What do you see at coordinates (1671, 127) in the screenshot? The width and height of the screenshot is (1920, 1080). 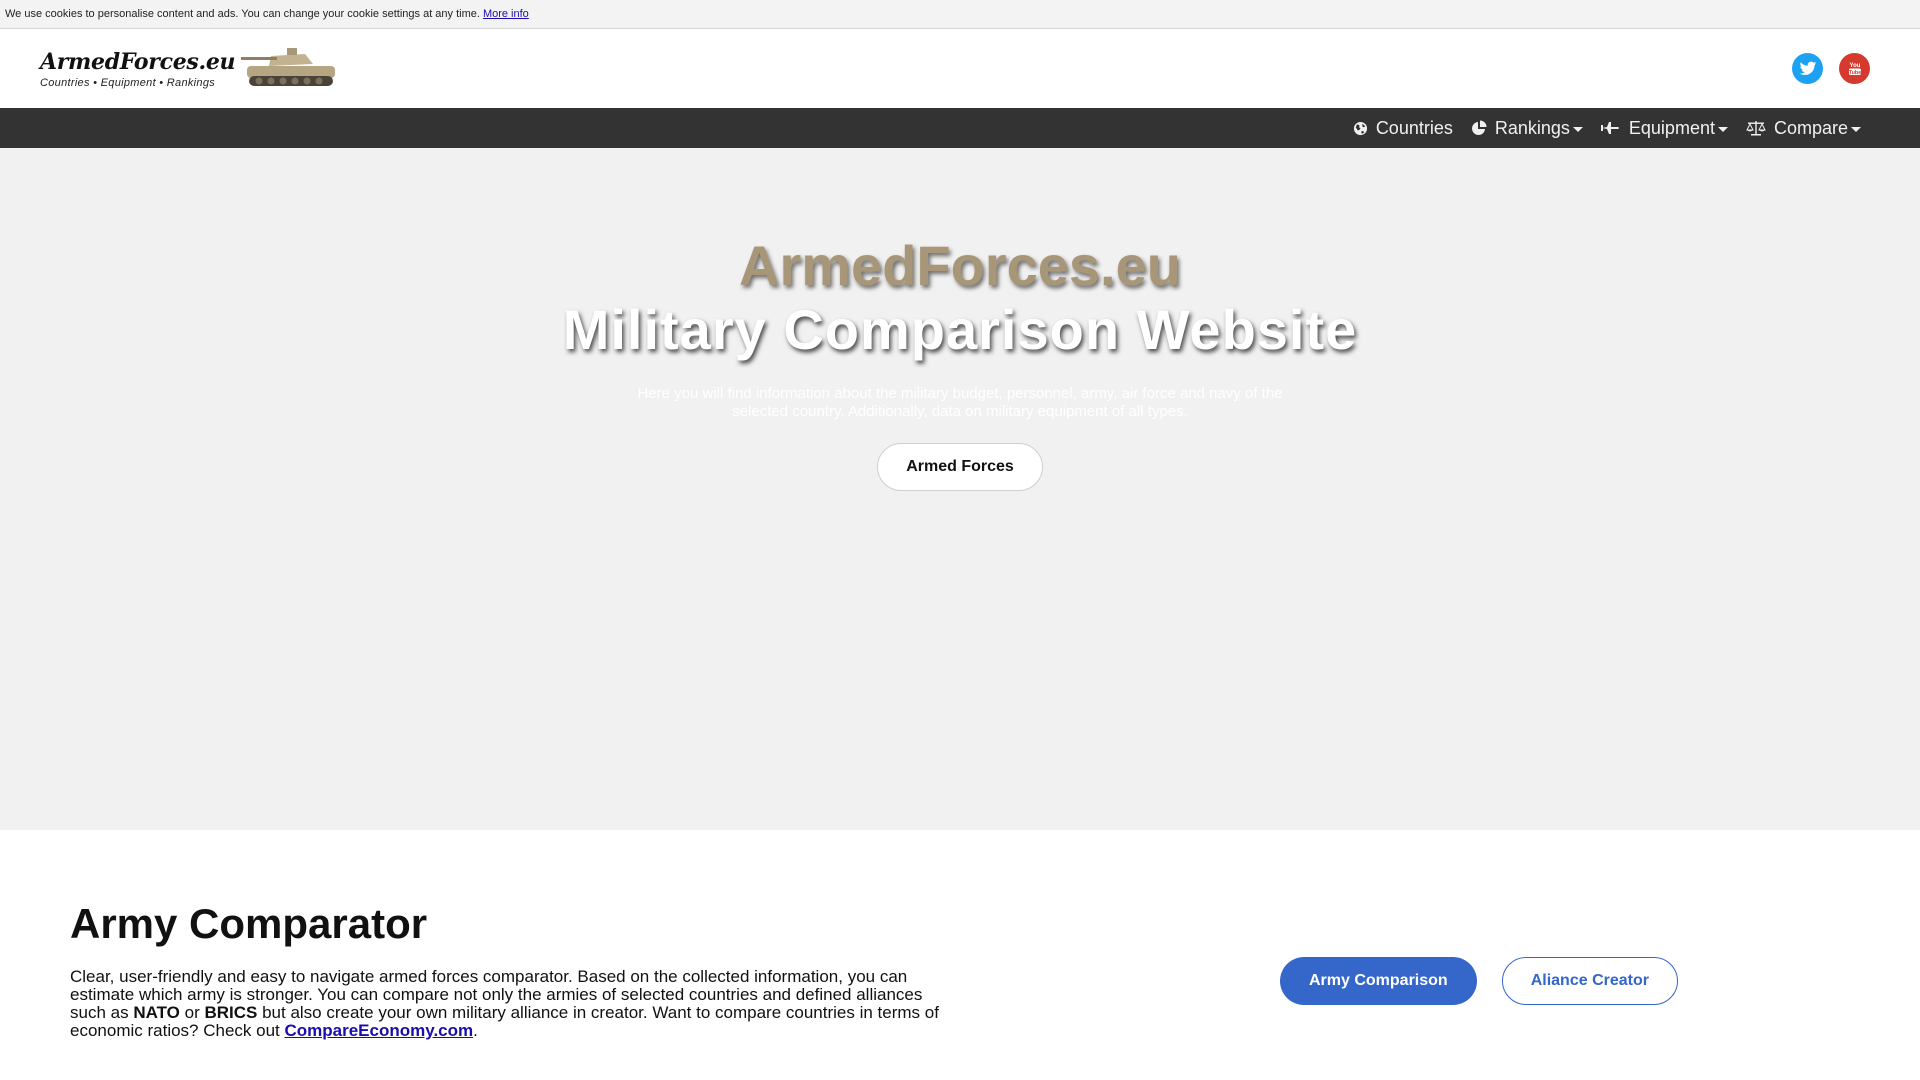 I see `nav-label-equipment: Equipment` at bounding box center [1671, 127].